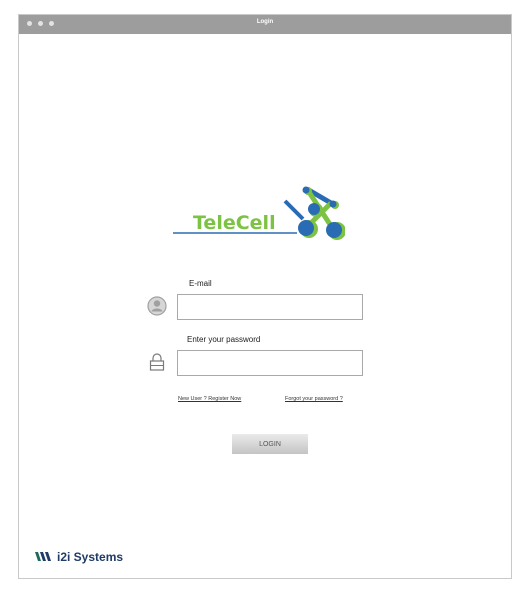 Image resolution: width=525 pixels, height=600 pixels. I want to click on register-link: New User ? Register Now, so click(209, 399).